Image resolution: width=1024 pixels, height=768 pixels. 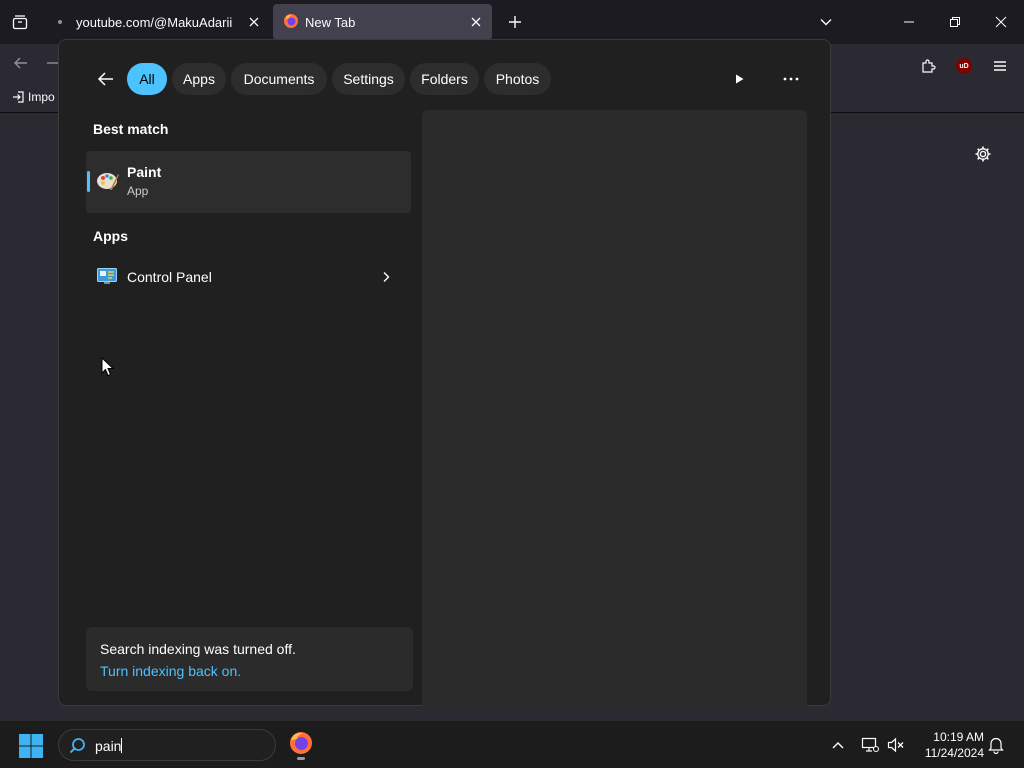 I want to click on best-match-paint: Paint App, so click(x=248, y=182).